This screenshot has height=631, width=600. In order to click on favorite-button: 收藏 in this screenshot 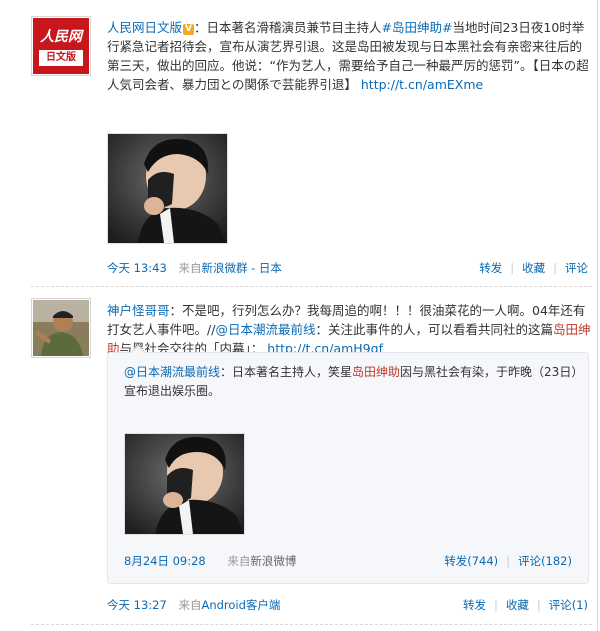, I will do `click(517, 605)`.